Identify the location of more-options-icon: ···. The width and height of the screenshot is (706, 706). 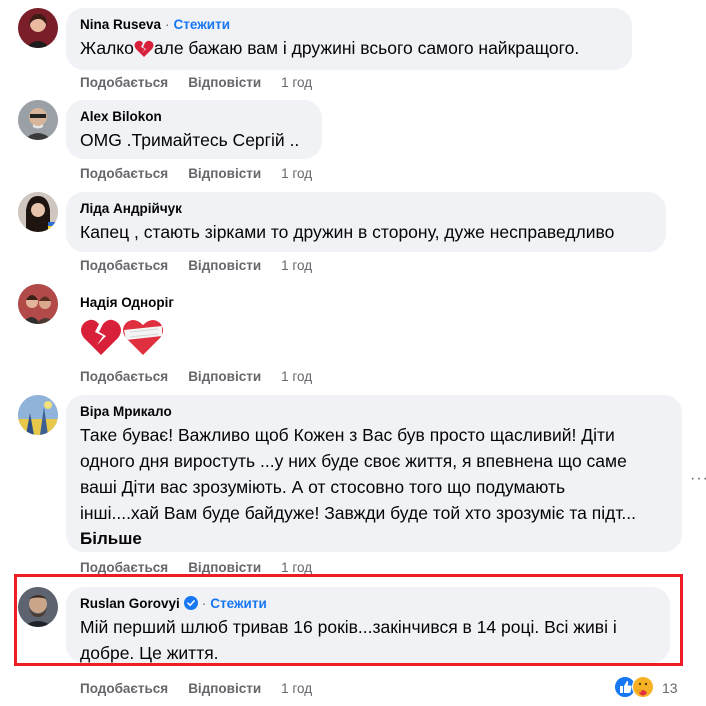
(698, 479).